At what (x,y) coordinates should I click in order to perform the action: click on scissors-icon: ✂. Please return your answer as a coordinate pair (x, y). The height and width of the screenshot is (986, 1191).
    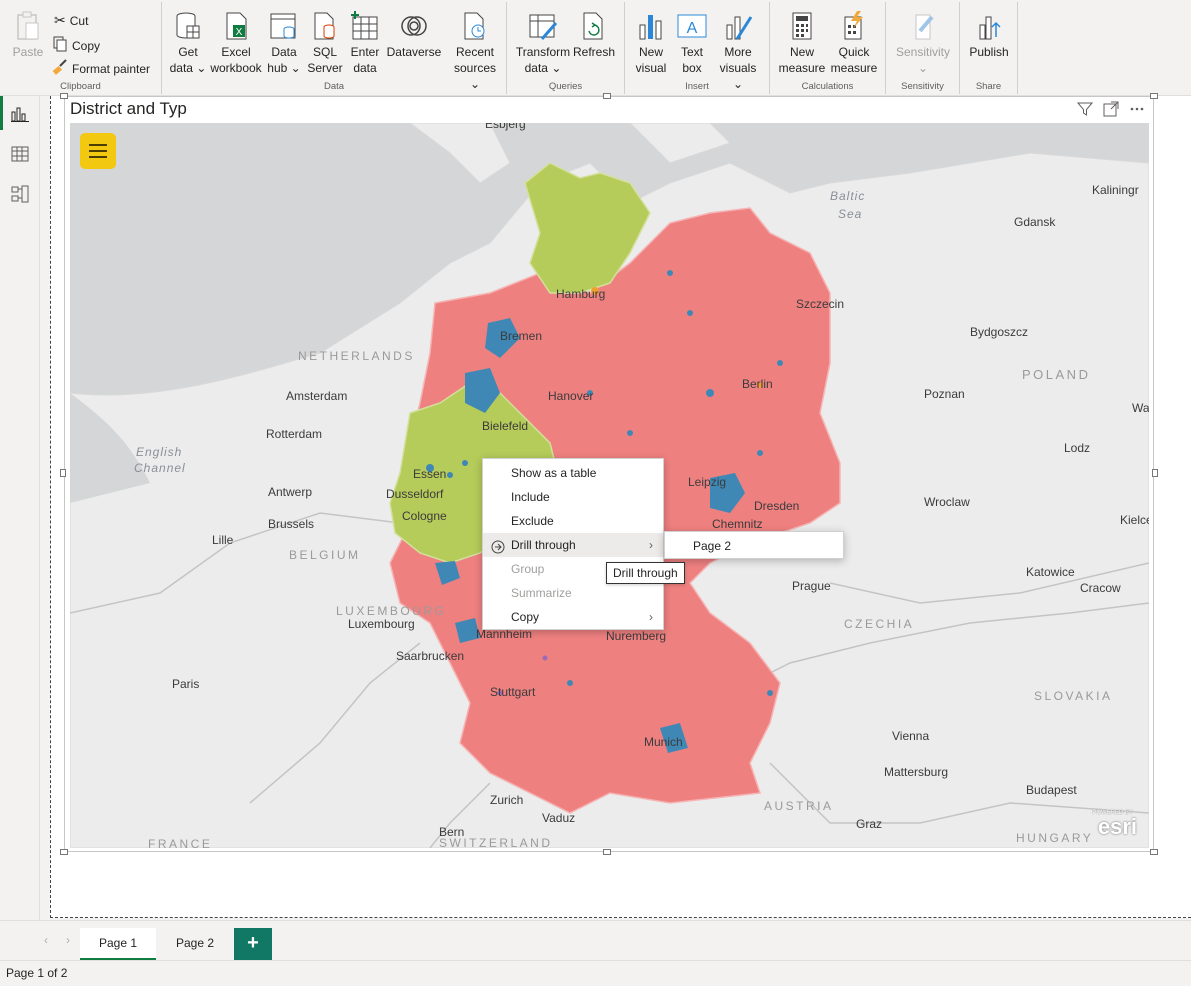
    Looking at the image, I should click on (60, 20).